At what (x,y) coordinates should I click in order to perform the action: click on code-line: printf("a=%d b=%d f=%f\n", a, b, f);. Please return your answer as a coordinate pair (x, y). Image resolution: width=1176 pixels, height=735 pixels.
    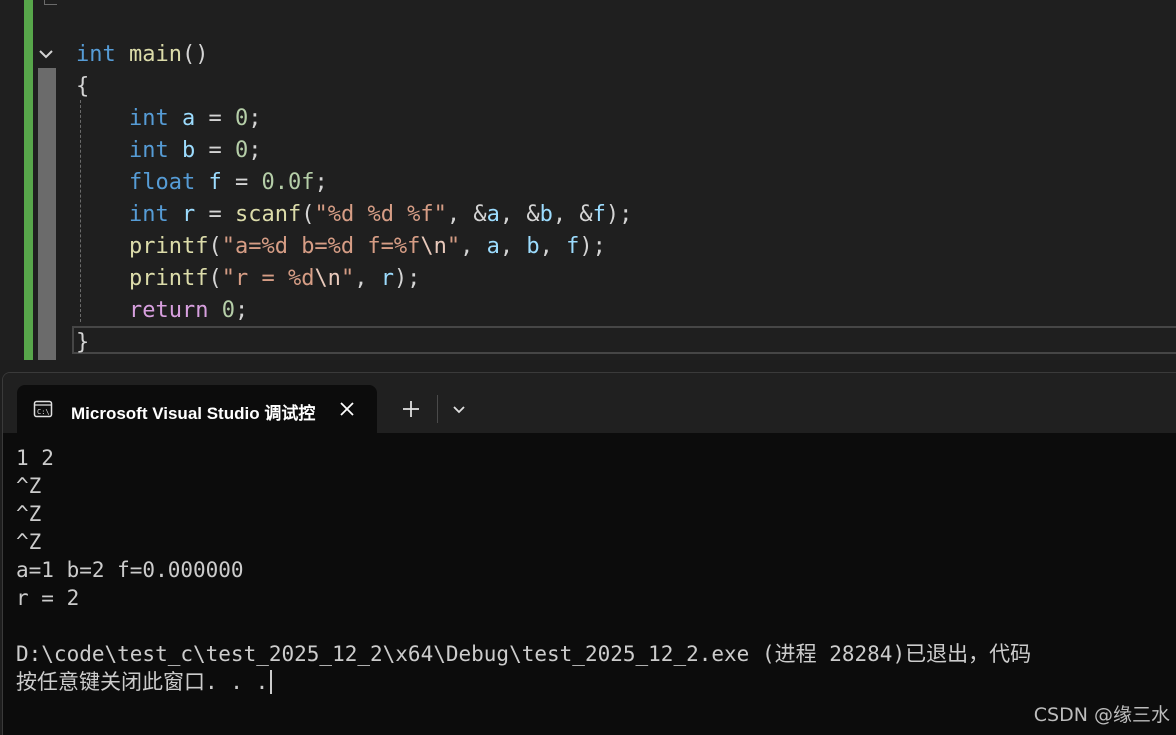
    Looking at the image, I should click on (341, 247).